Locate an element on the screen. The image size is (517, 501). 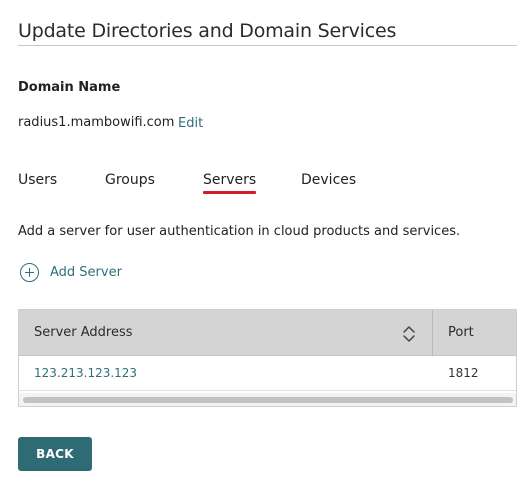
horizontal-scrollbar is located at coordinates (267, 399).